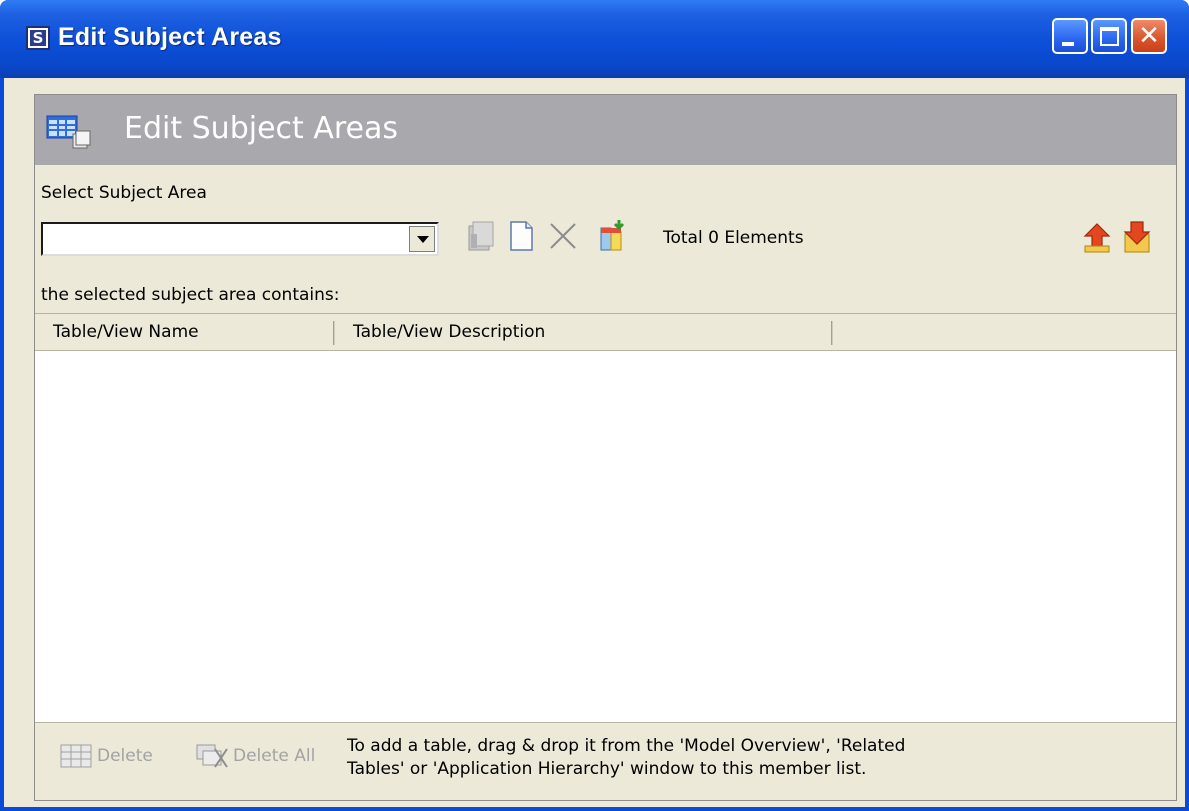 The image size is (1189, 811). Describe the element at coordinates (733, 238) in the screenshot. I see `total-elements-label: Total 0 Elements` at that location.